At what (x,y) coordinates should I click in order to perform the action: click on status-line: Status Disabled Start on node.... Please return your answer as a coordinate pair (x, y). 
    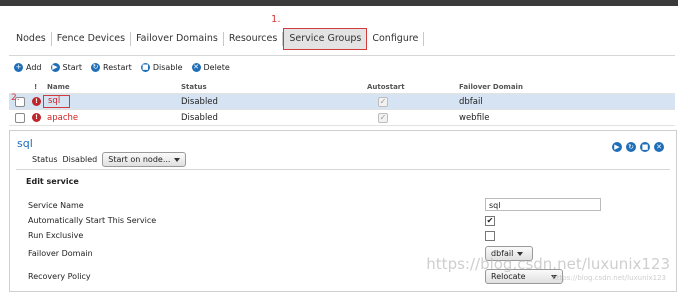
    Looking at the image, I should click on (109, 159).